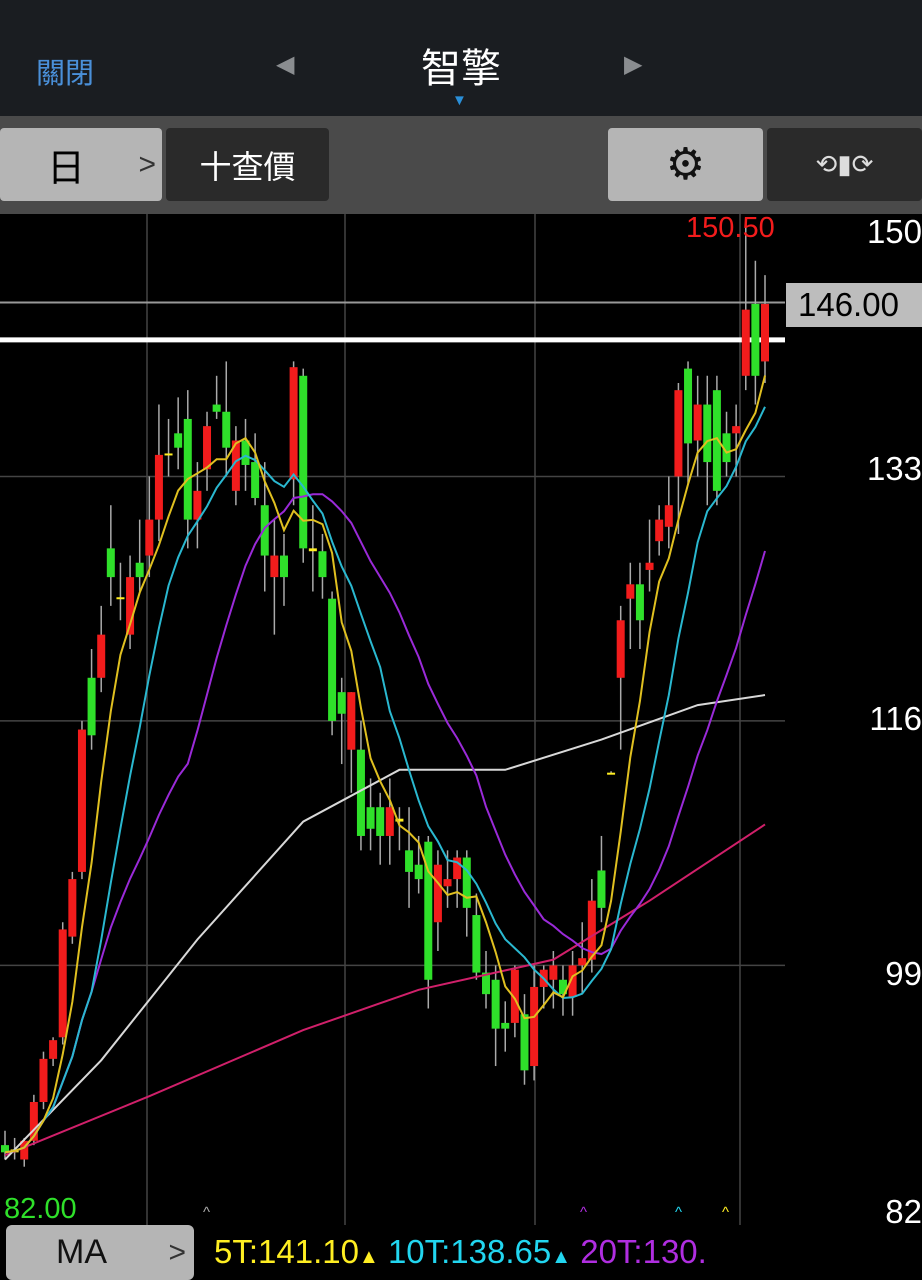 Image resolution: width=922 pixels, height=1280 pixels. I want to click on ma10-value: 10T:138.65, so click(469, 1251).